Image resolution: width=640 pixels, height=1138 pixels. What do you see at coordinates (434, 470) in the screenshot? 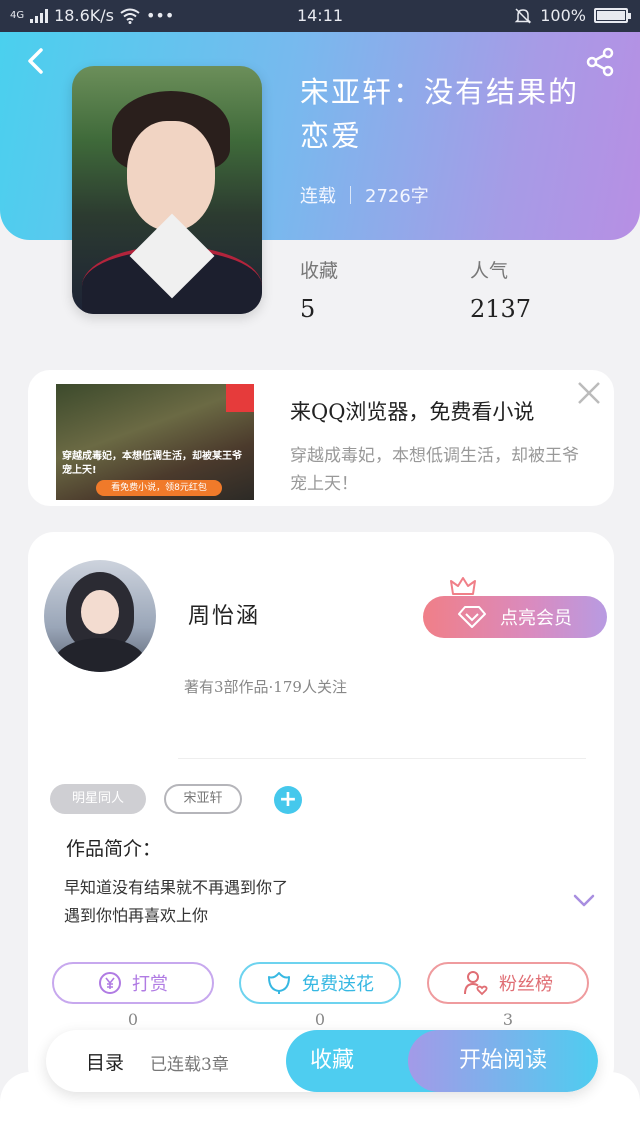
I see `ad-description: 穿越成毒妃，本想低调生活，却被王爷宠上天！` at bounding box center [434, 470].